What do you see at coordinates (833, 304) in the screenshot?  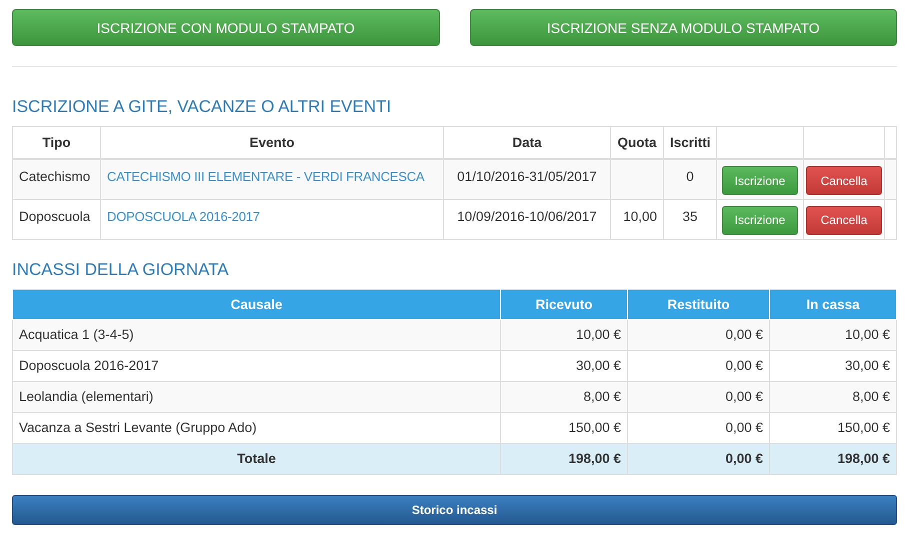 I see `column-header: In cassa` at bounding box center [833, 304].